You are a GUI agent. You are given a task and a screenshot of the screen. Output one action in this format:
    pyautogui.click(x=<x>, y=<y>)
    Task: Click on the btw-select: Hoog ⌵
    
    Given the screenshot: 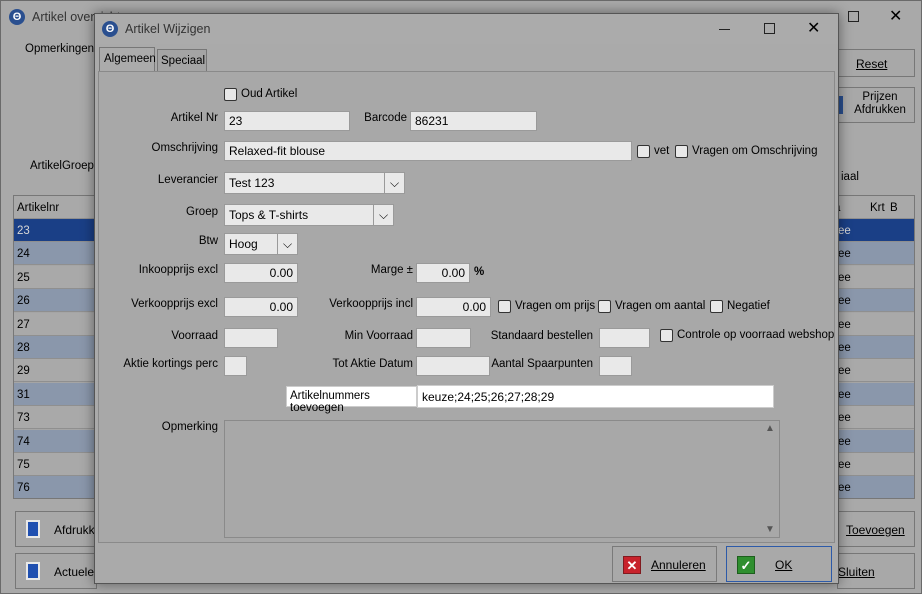 What is the action you would take?
    pyautogui.click(x=261, y=244)
    